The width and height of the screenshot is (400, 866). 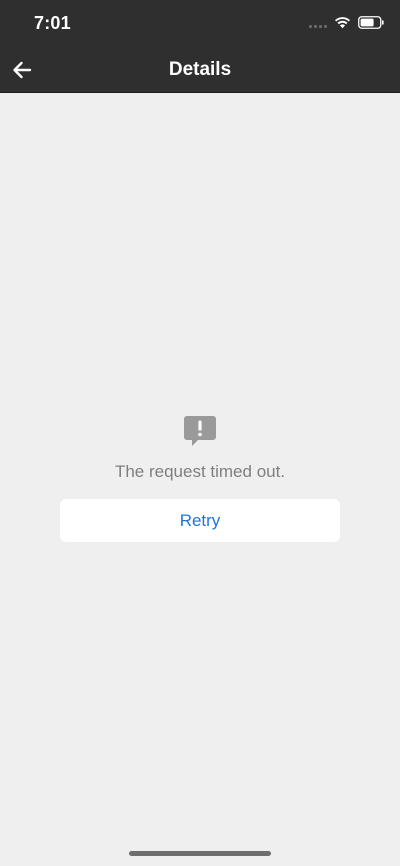 I want to click on home-indicator, so click(x=200, y=853).